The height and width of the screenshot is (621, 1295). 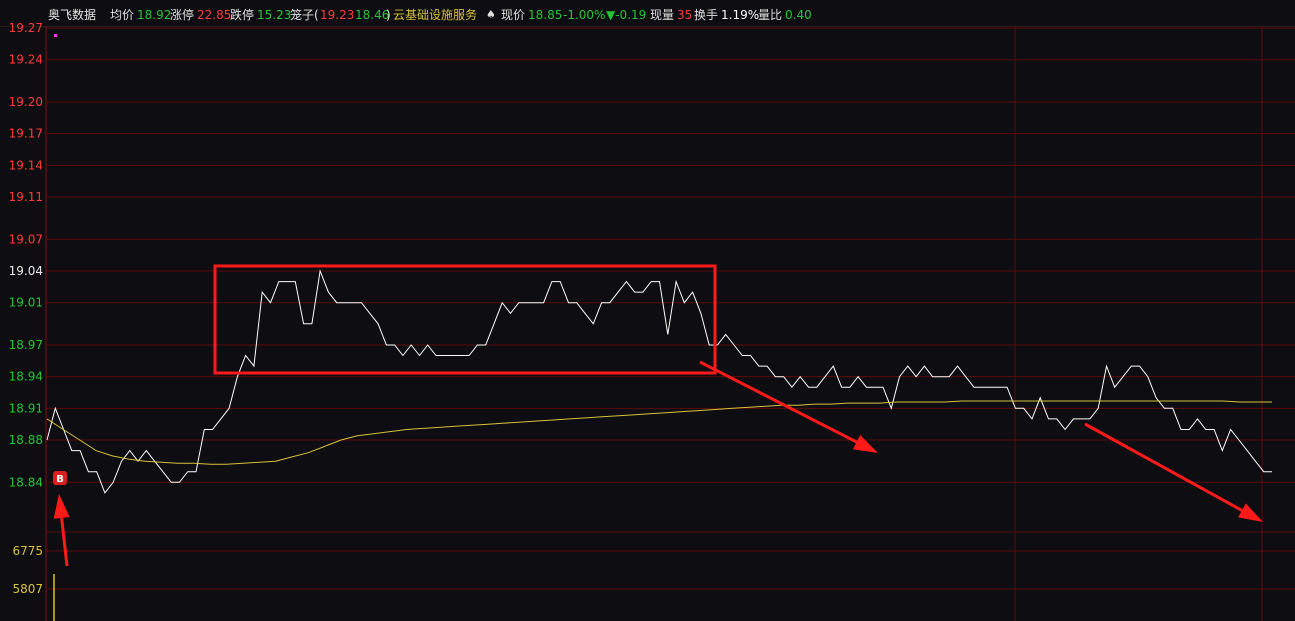 What do you see at coordinates (26, 134) in the screenshot?
I see `y-tick-label: 19.17` at bounding box center [26, 134].